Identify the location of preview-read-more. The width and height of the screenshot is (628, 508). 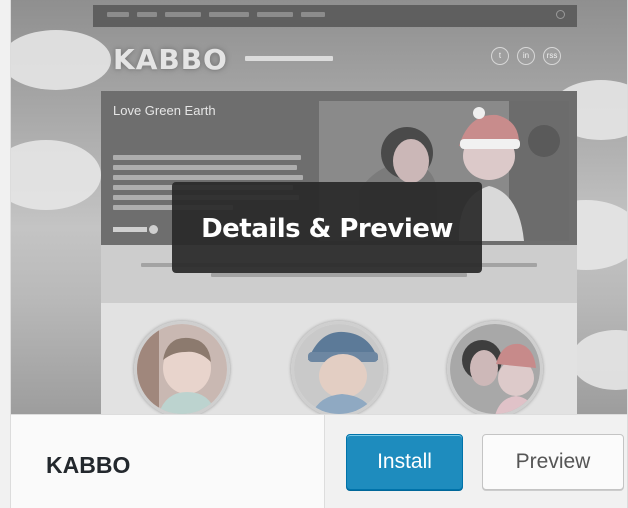
(130, 229).